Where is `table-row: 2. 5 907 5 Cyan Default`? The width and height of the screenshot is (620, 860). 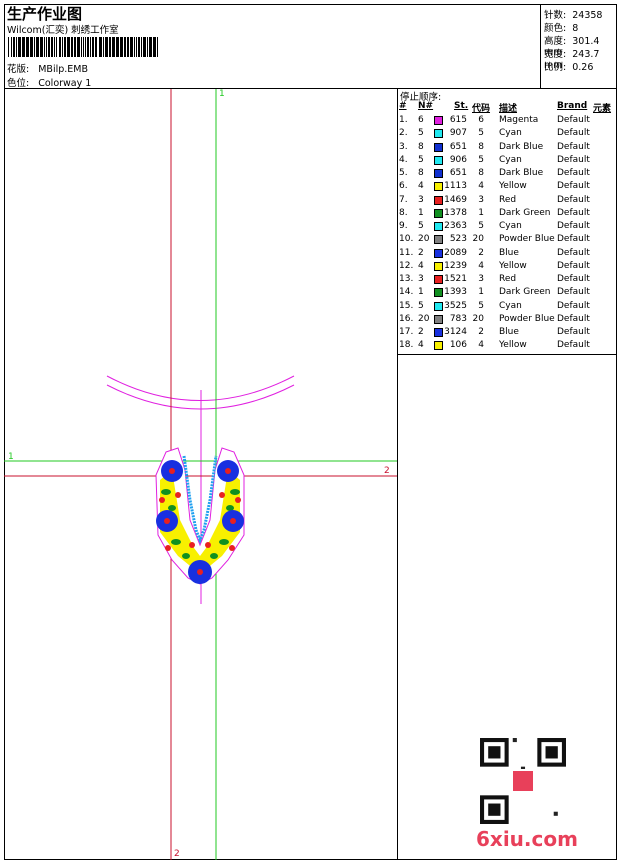
table-row: 2. 5 907 5 Cyan Default is located at coordinates (507, 134).